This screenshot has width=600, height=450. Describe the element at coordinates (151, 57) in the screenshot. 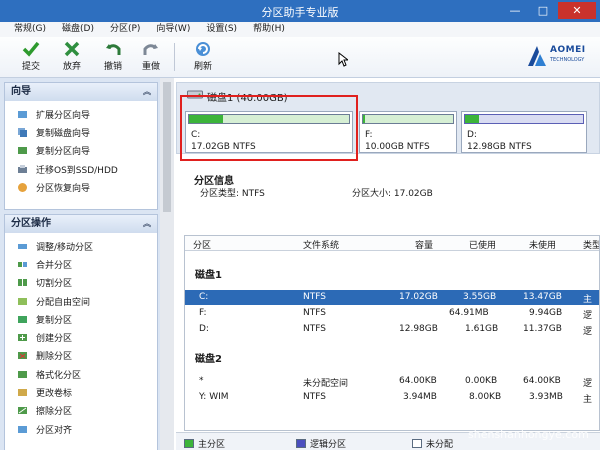

I see `redo-button: 重做` at that location.